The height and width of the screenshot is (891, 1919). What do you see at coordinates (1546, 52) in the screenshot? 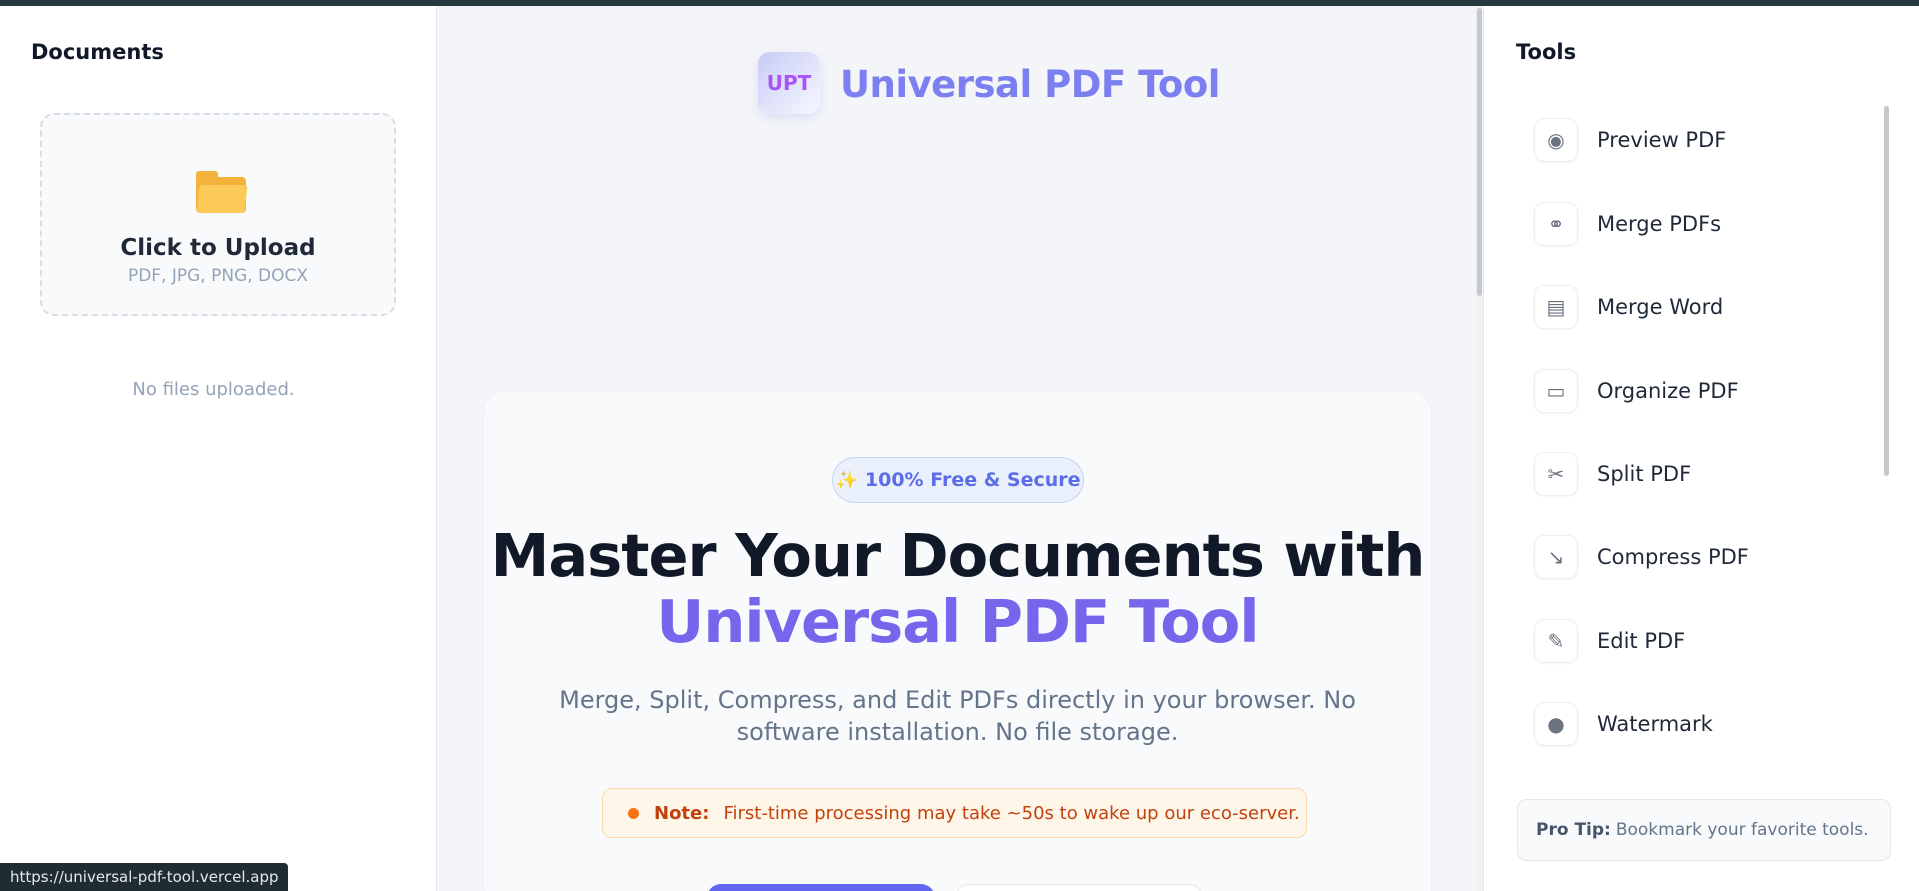
I see `tools-title: Tools` at bounding box center [1546, 52].